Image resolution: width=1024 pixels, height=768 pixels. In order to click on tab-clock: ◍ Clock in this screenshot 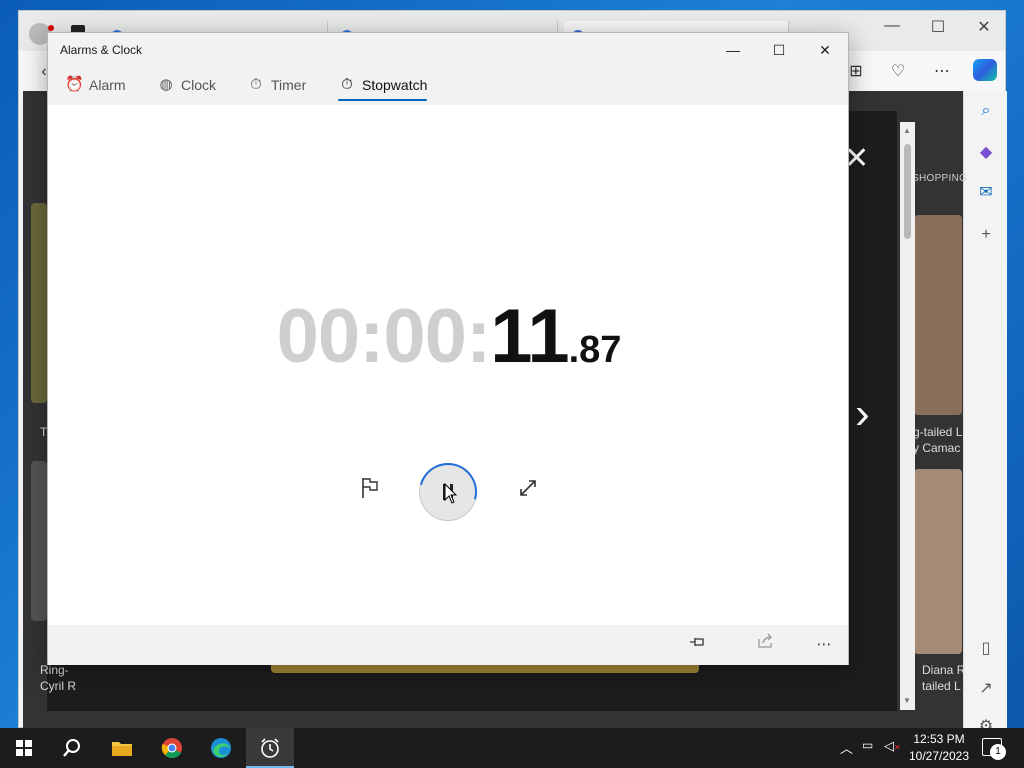, I will do `click(186, 88)`.